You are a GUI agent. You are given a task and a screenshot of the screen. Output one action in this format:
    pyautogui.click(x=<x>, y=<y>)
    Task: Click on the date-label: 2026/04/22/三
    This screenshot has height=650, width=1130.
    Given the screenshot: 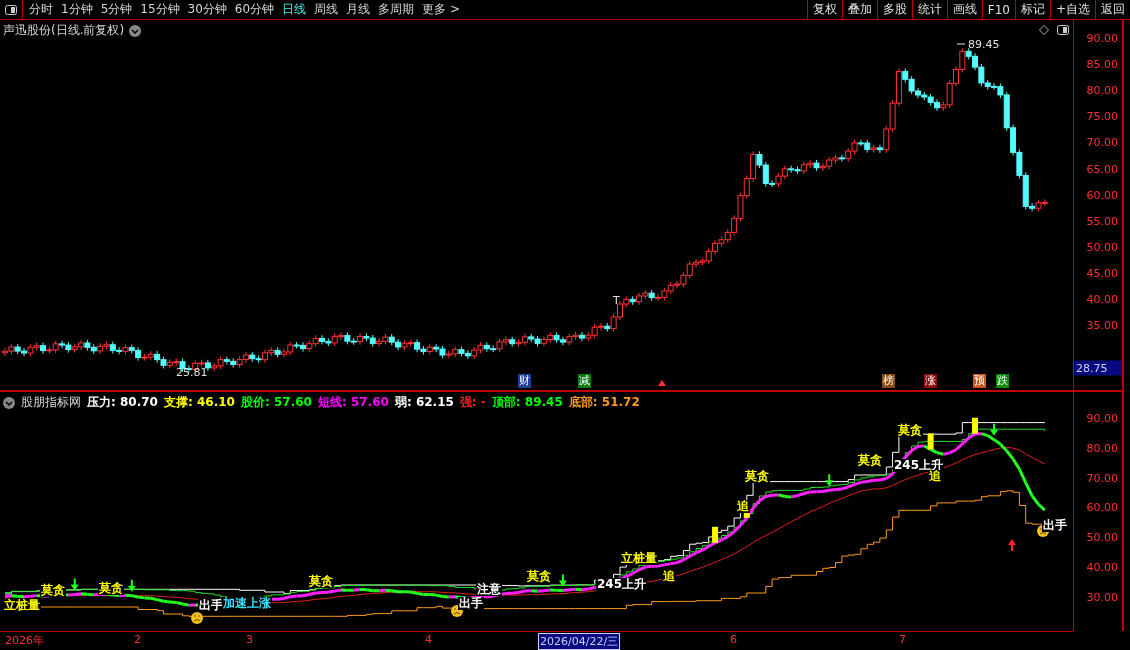 What is the action you would take?
    pyautogui.click(x=579, y=641)
    